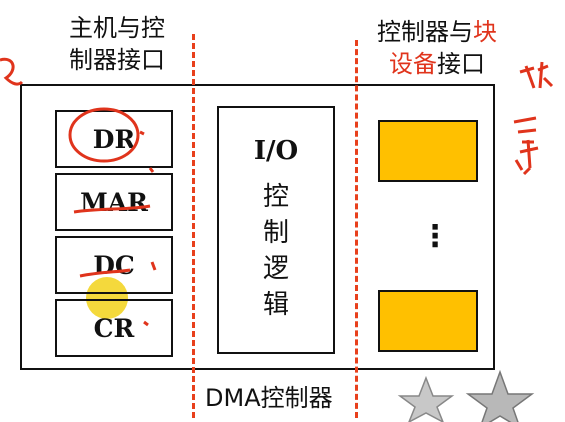 Image resolution: width=565 pixels, height=422 pixels. Describe the element at coordinates (151, 170) in the screenshot. I see `mar-mark-annotation` at that location.